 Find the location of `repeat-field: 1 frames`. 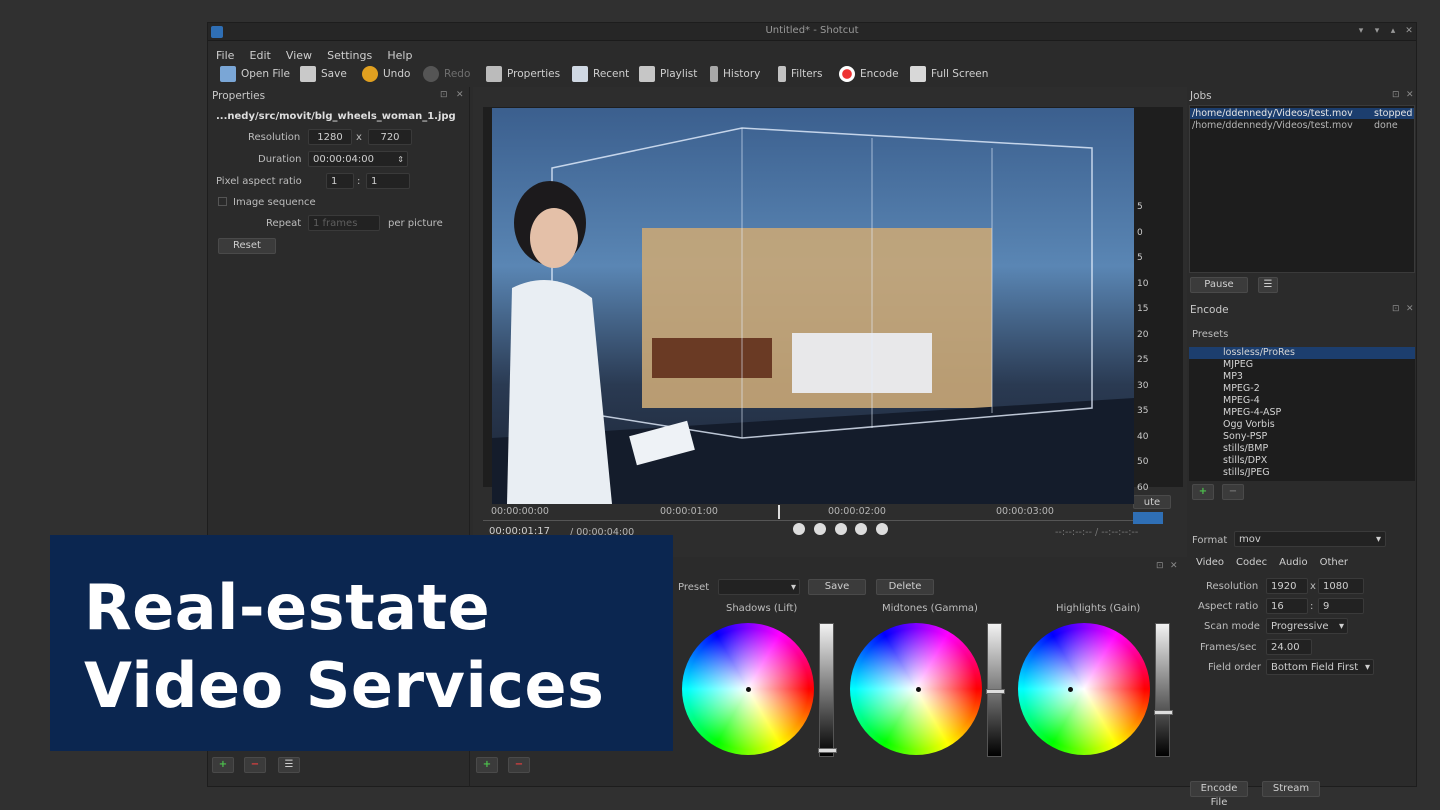

repeat-field: 1 frames is located at coordinates (344, 223).